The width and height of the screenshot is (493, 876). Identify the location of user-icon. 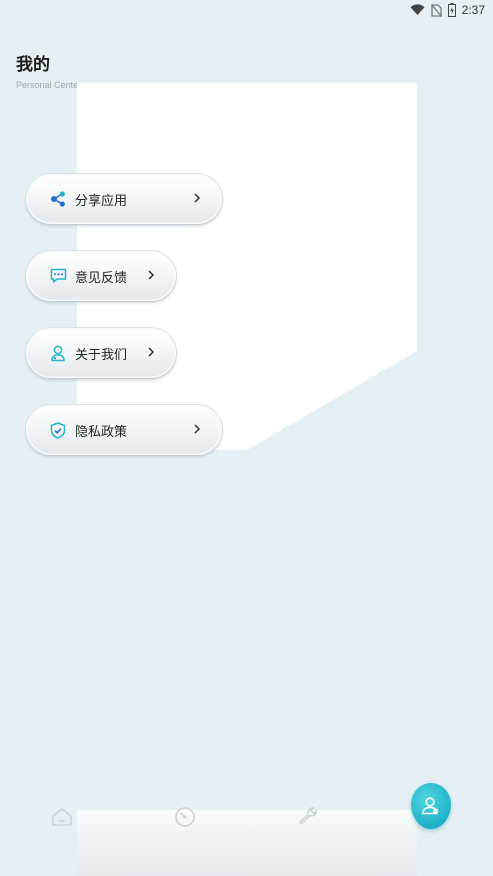
(430, 806).